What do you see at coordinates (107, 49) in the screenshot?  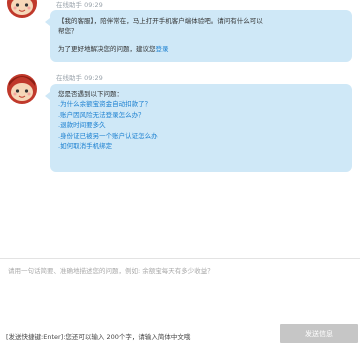 I see `message-text: 为了更好地解决您的问题，建议您` at bounding box center [107, 49].